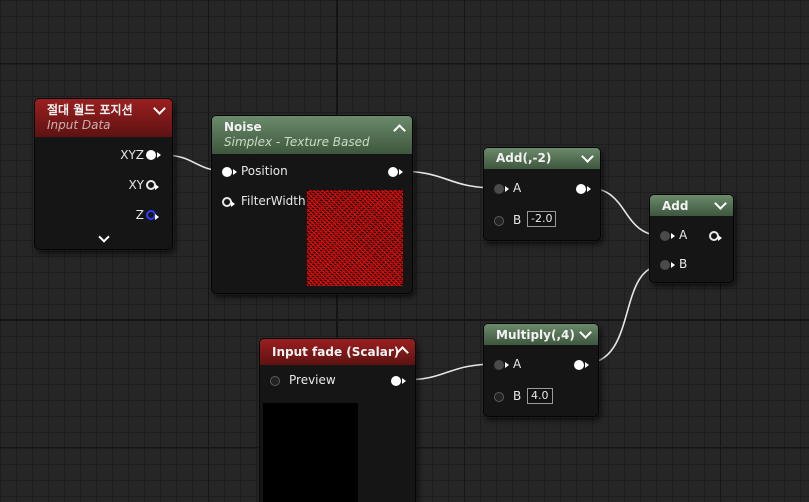 Image resolution: width=809 pixels, height=502 pixels. I want to click on output-pin-noise, so click(395, 172).